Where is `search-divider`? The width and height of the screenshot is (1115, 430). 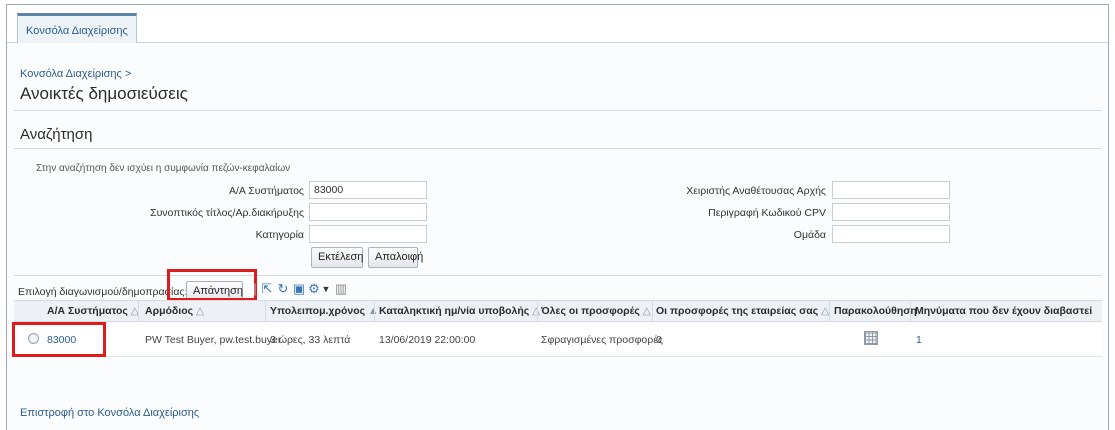
search-divider is located at coordinates (558, 148).